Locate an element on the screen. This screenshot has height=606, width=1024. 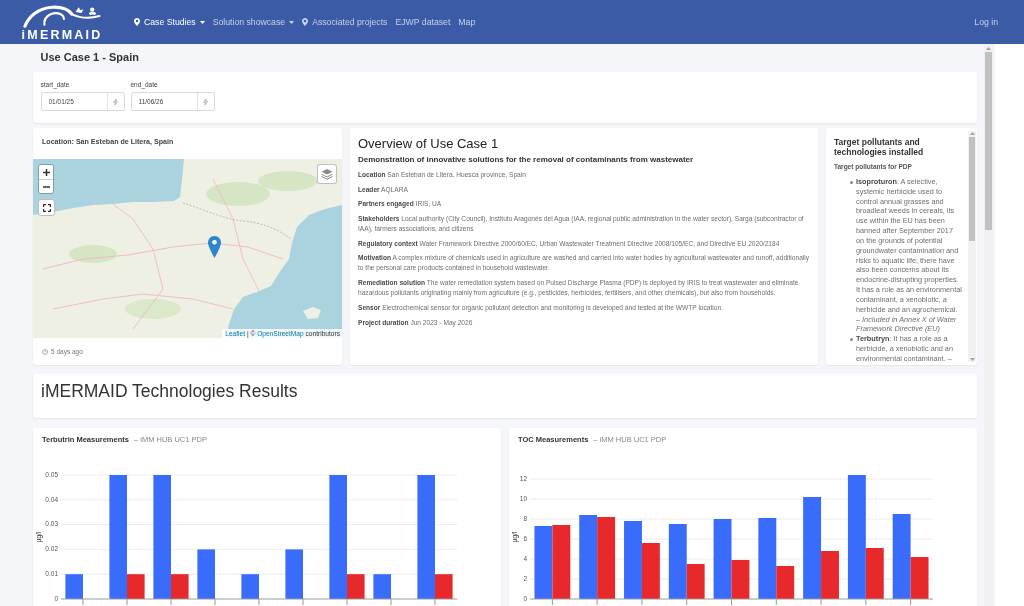
plus-icon is located at coordinates (46, 172).